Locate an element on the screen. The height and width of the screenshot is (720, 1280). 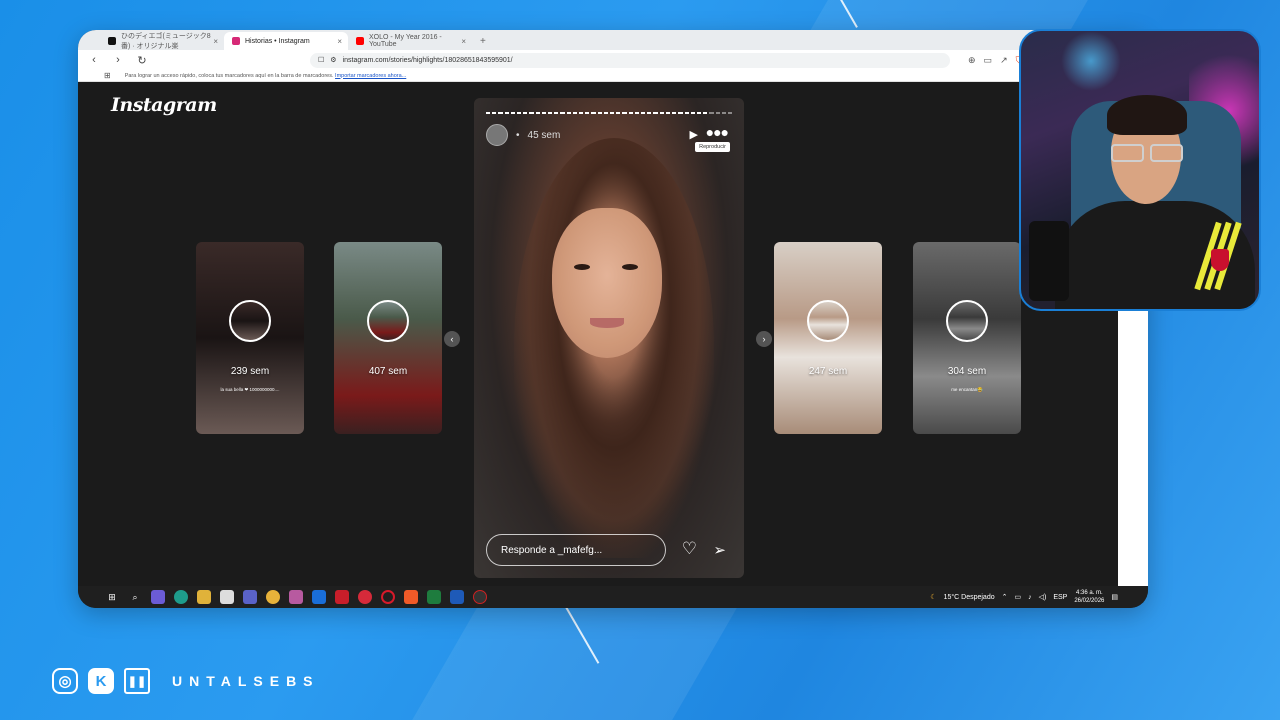
obs-icon is located at coordinates (480, 597).